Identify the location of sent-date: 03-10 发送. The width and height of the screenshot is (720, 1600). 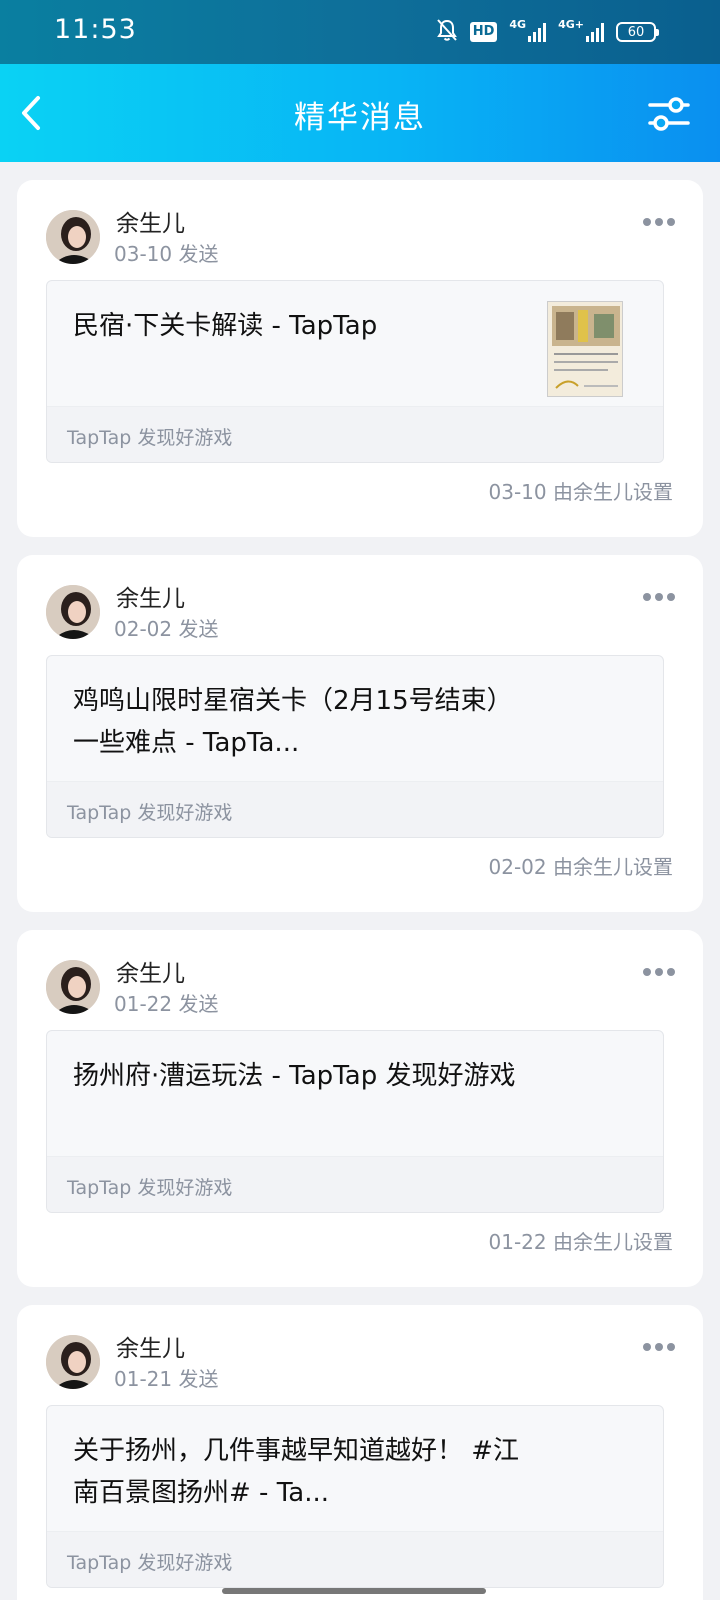
(166, 254).